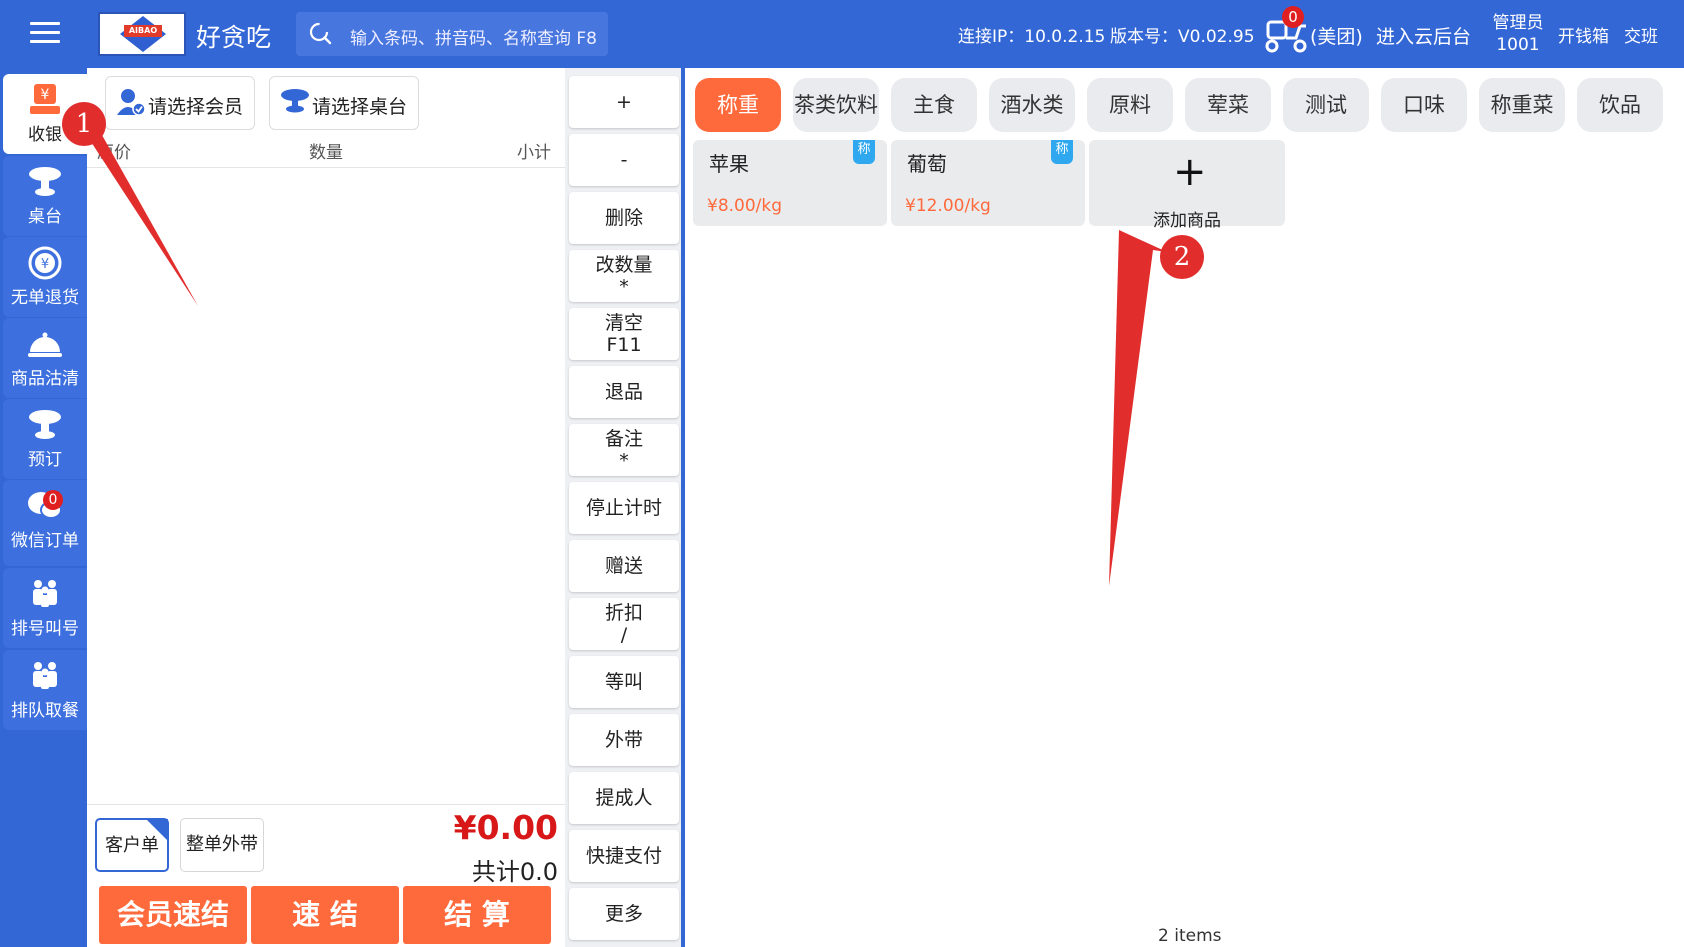 The image size is (1684, 947). I want to click on add-product-label: 添加商品, so click(1187, 221).